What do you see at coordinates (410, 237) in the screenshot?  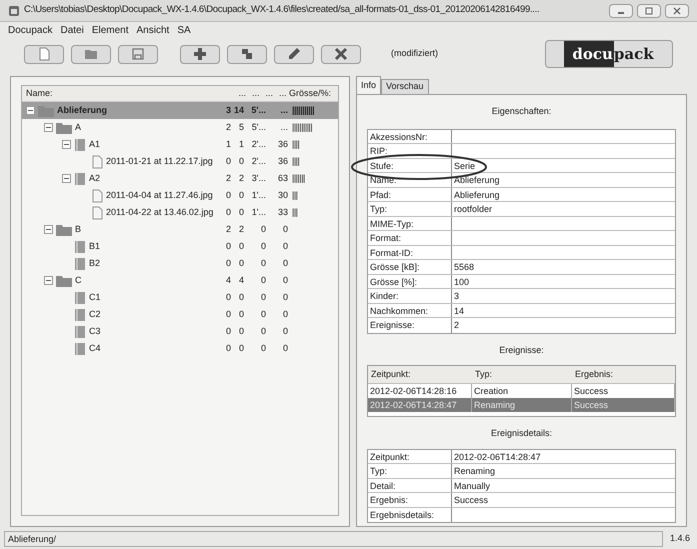 I see `property-label: Format:` at bounding box center [410, 237].